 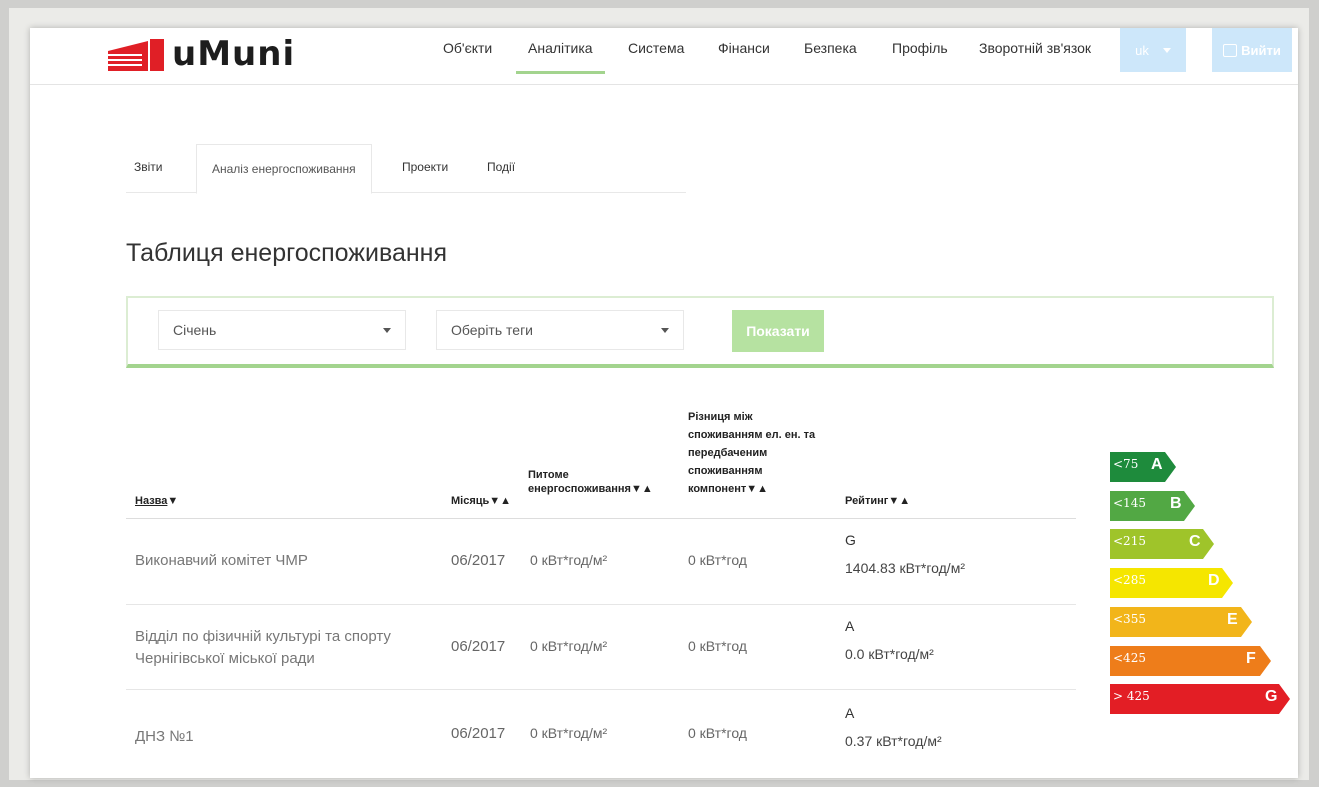 I want to click on energy-band-g: > 425 G, so click(x=1200, y=699).